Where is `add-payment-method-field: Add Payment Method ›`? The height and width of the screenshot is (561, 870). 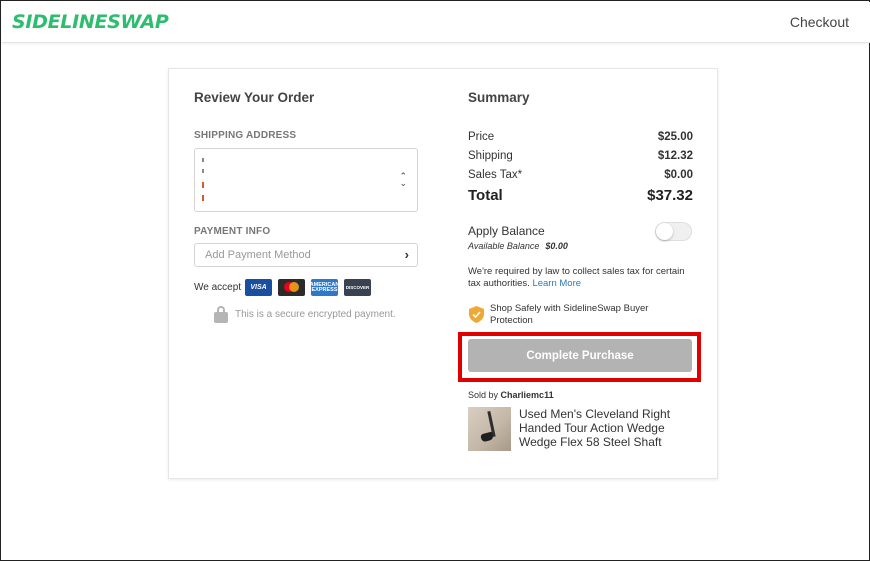 add-payment-method-field: Add Payment Method › is located at coordinates (306, 255).